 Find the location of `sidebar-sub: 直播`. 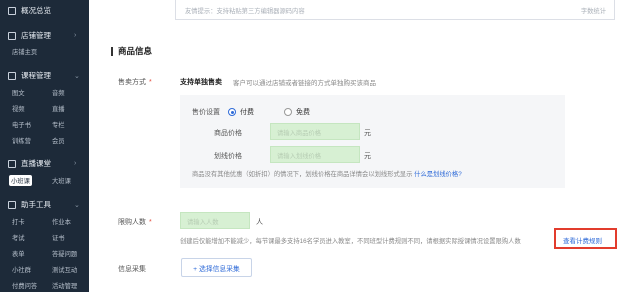

sidebar-sub: 直播 is located at coordinates (58, 108).